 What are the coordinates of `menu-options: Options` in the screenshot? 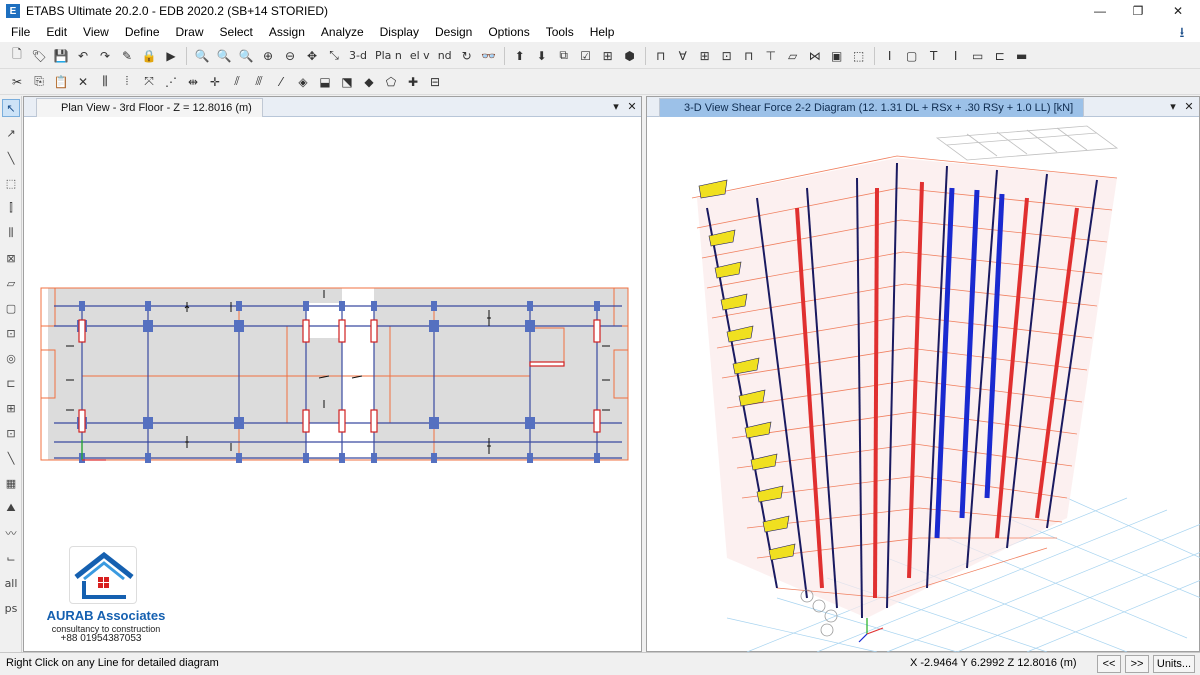 It's located at (508, 32).